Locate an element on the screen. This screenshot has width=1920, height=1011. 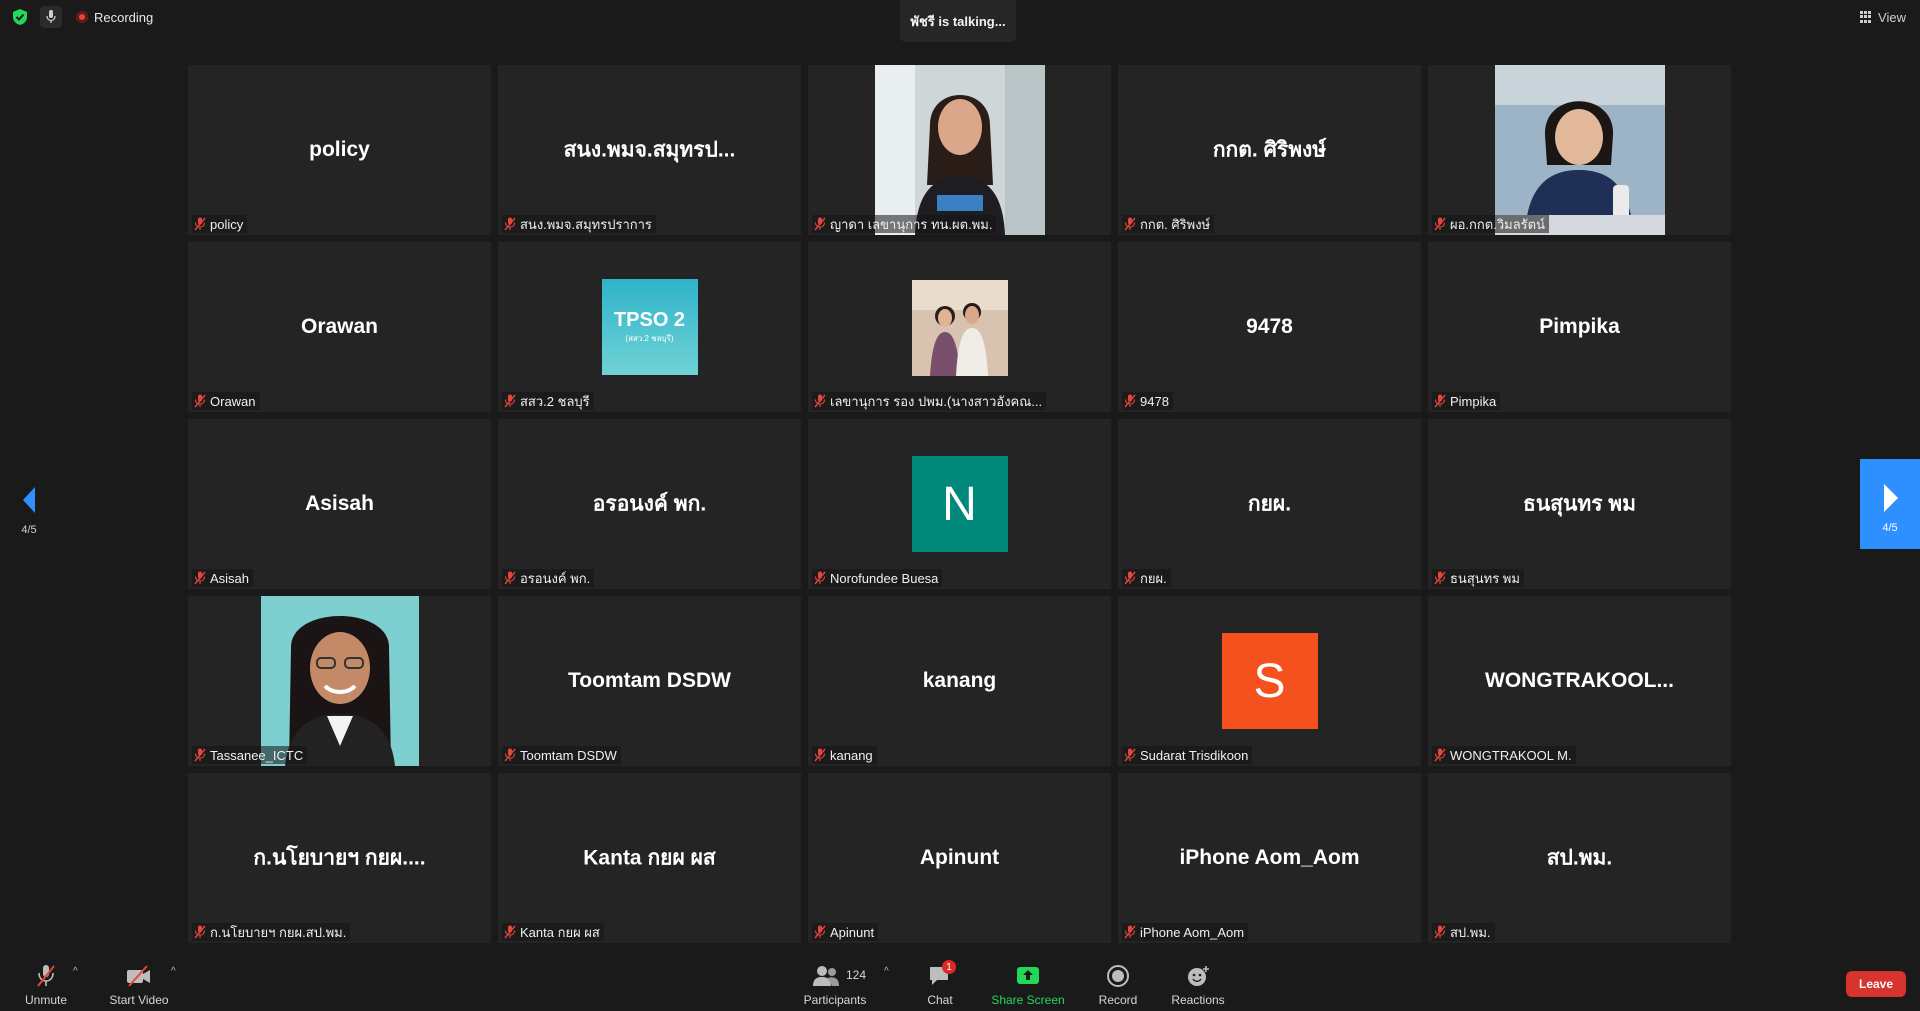
chat-unread-badge: 1 is located at coordinates (949, 967).